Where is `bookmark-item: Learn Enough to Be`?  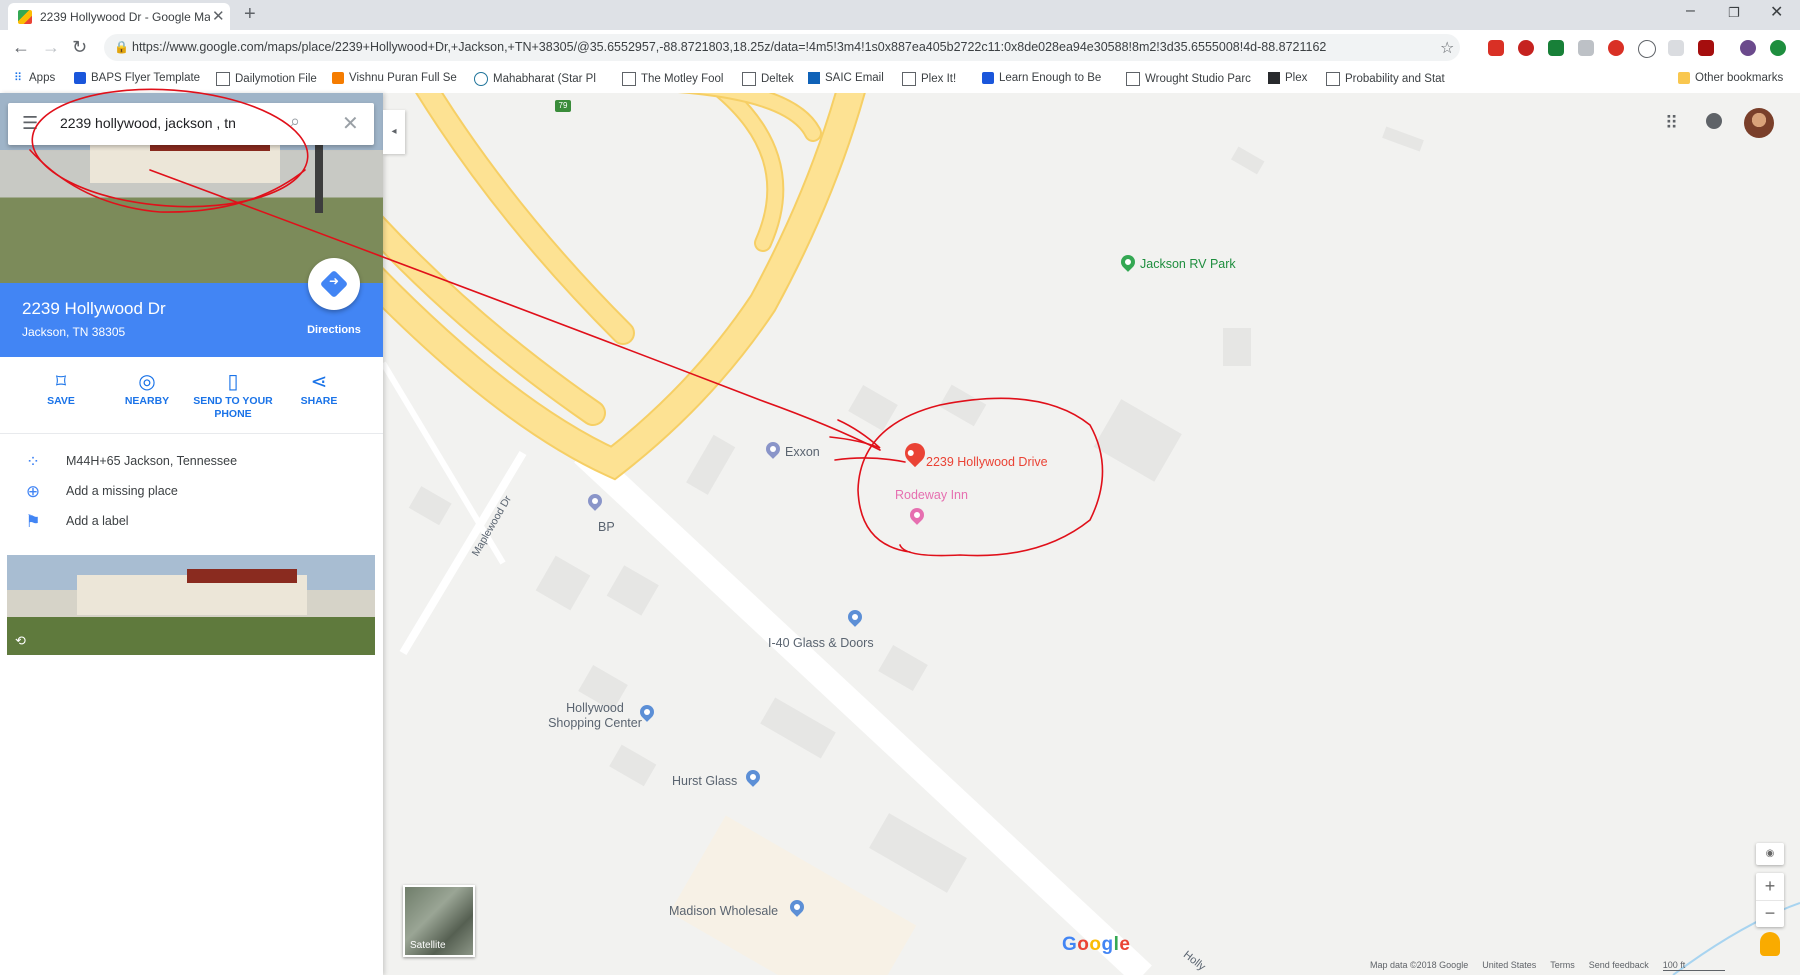
bookmark-item: Learn Enough to Be is located at coordinates (1041, 78).